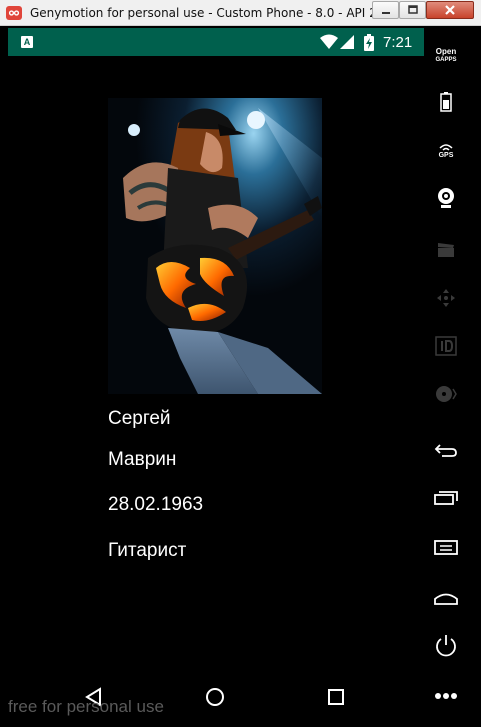 The image size is (481, 727). I want to click on minimize-button, so click(385, 10).